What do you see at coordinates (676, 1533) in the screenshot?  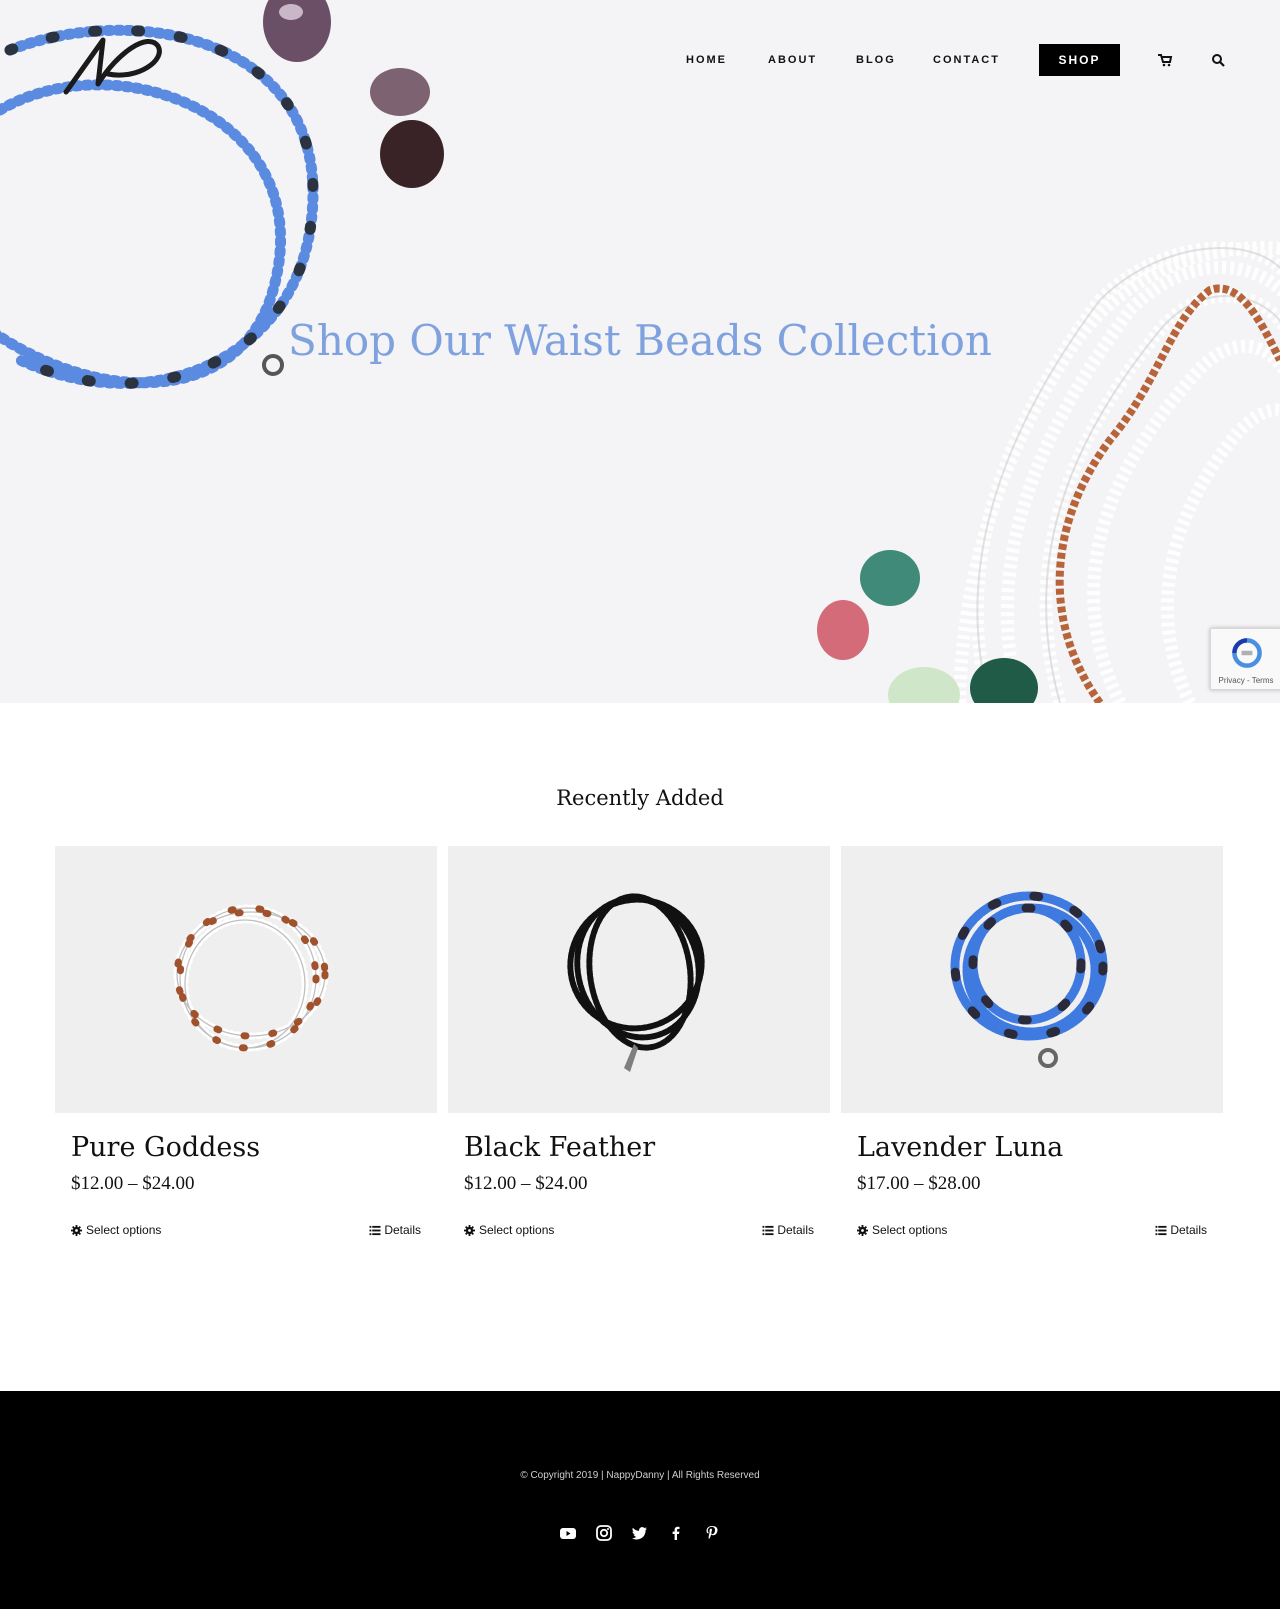 I see `facebook-icon` at bounding box center [676, 1533].